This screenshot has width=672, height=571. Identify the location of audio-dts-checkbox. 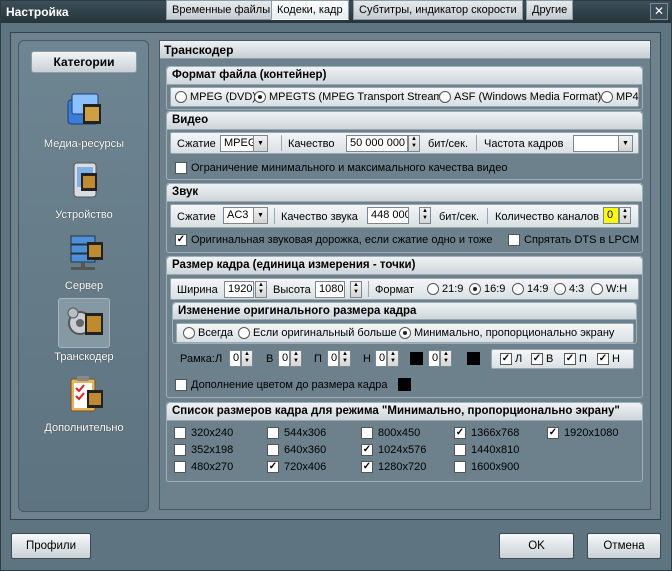
(514, 240).